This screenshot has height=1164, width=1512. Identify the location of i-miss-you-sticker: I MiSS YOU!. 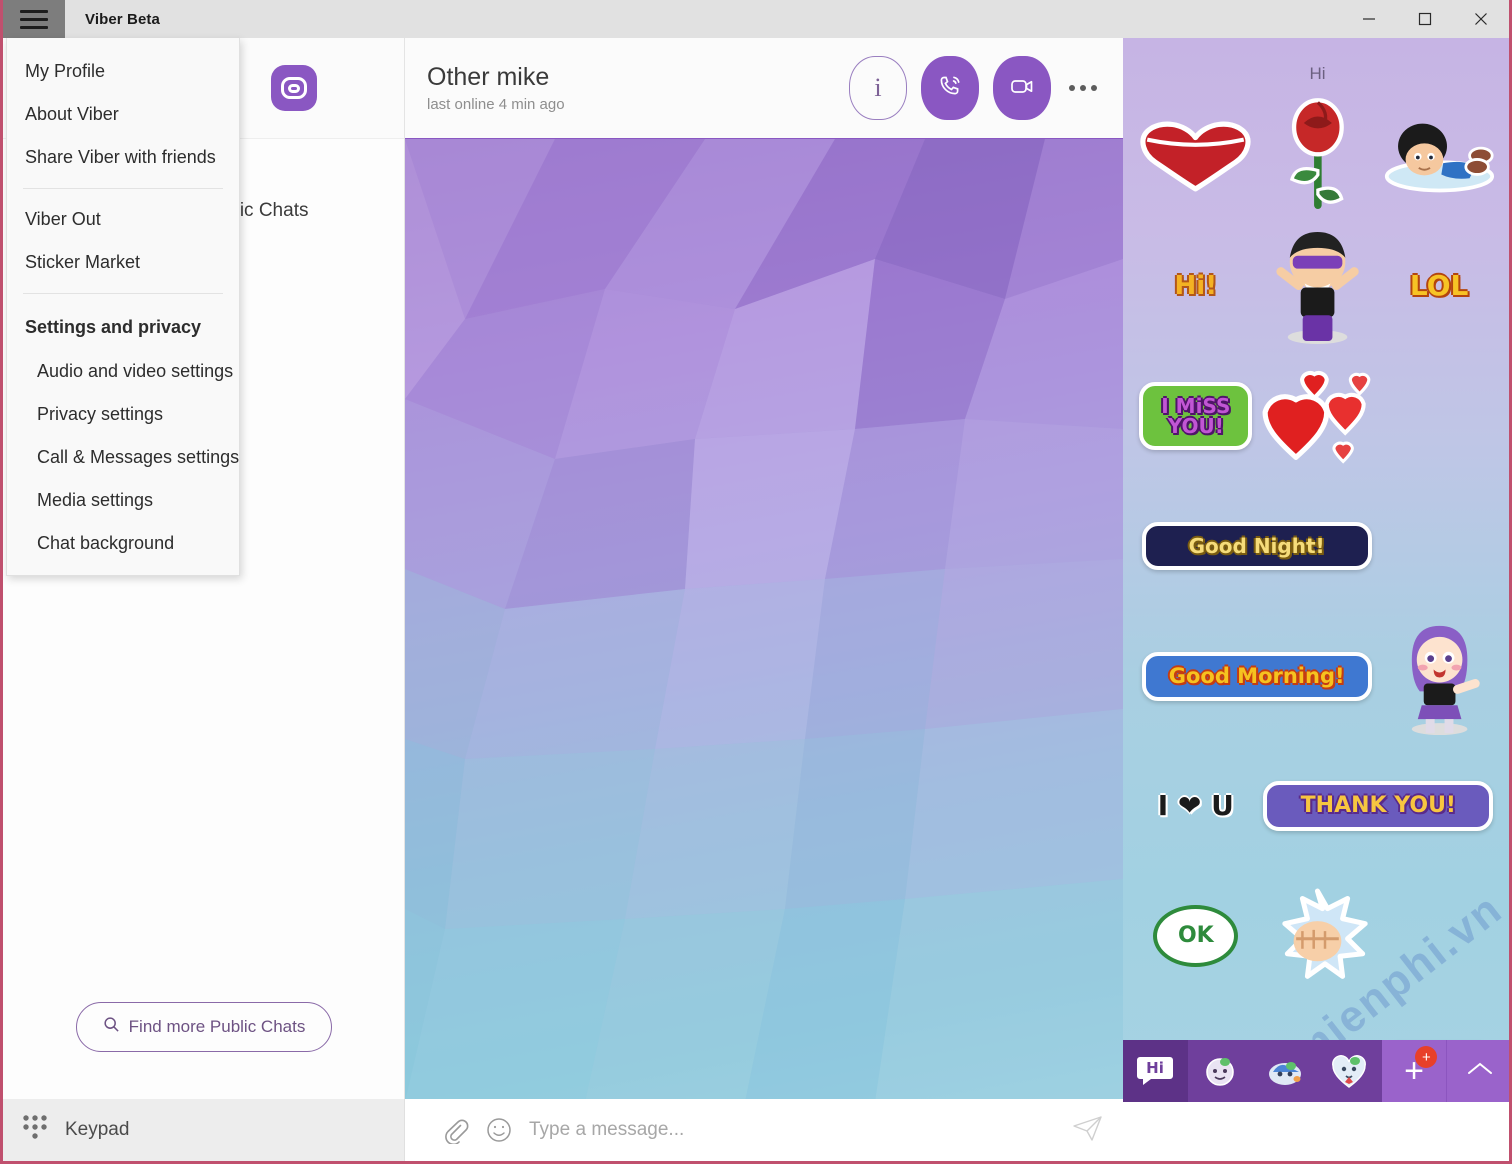
(1196, 416).